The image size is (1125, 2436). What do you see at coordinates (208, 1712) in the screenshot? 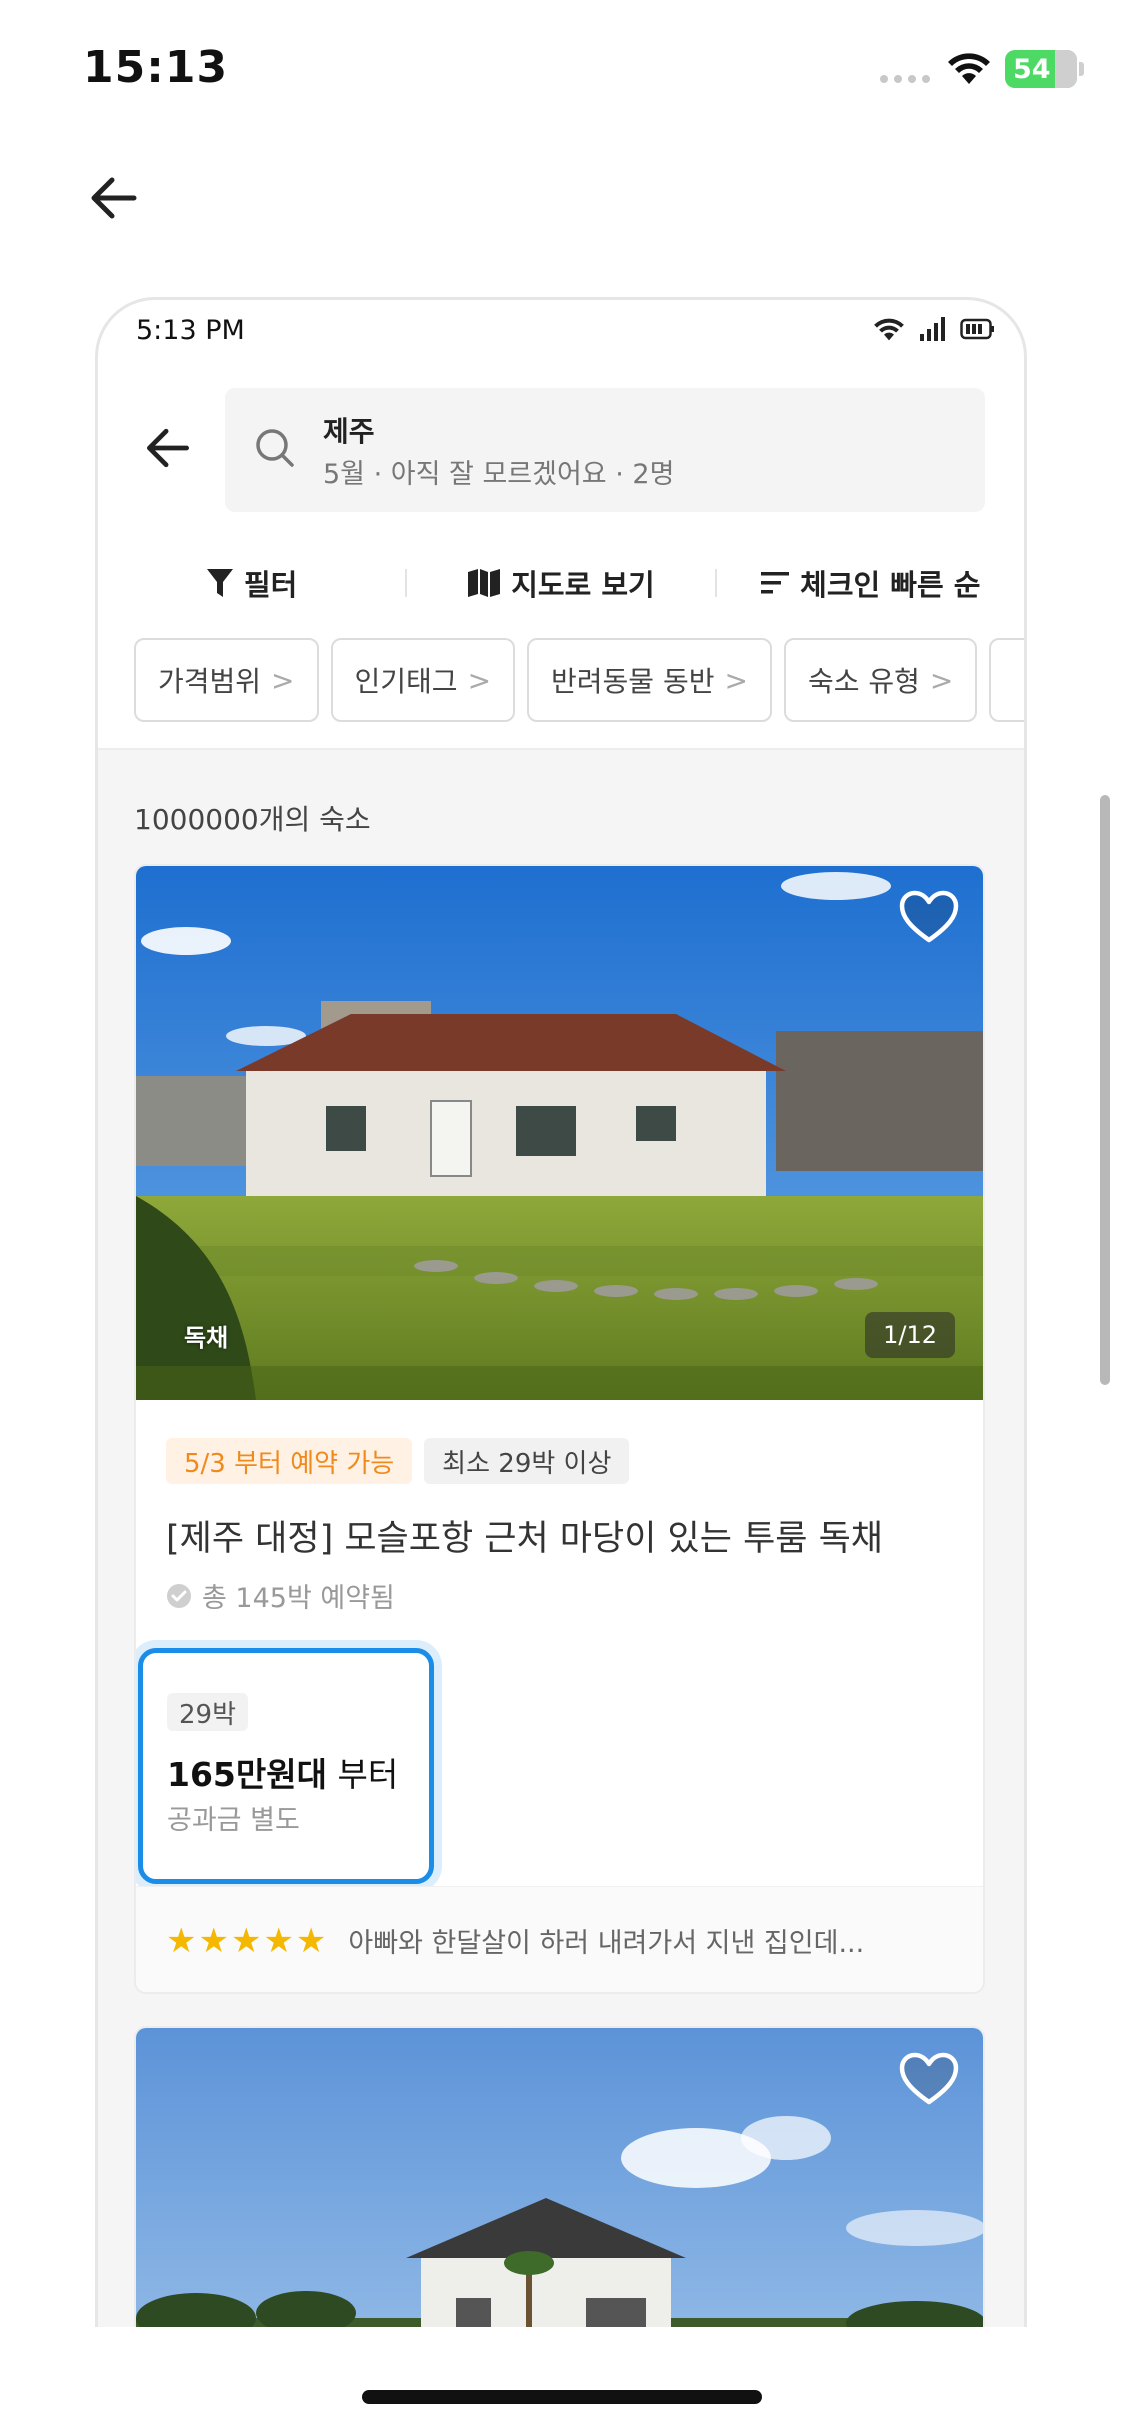
I see `nights-badge: 29박` at bounding box center [208, 1712].